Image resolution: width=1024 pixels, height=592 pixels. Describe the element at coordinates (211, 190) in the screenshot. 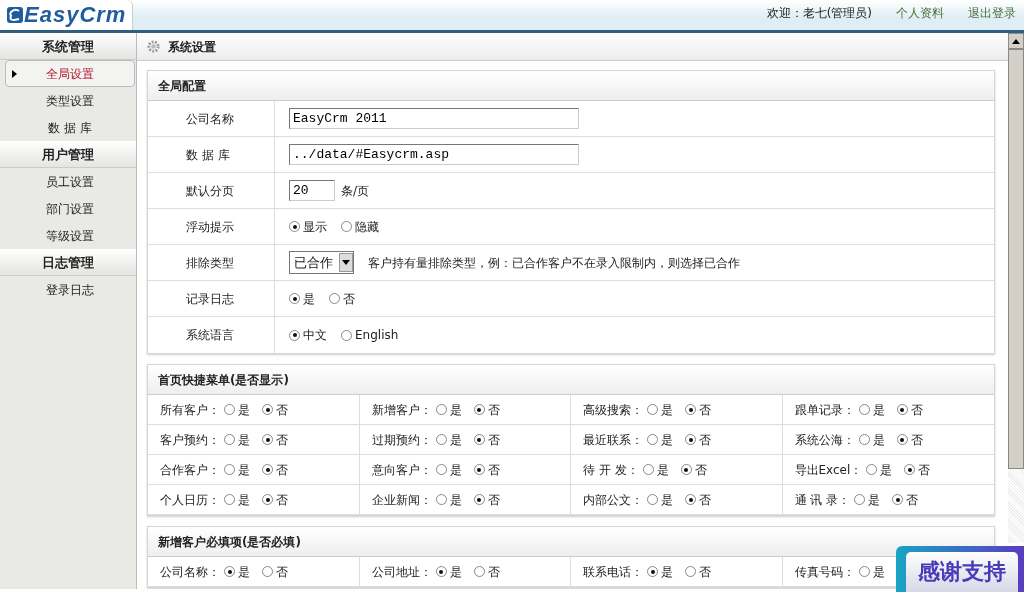

I see `field-label: 默认分页` at that location.